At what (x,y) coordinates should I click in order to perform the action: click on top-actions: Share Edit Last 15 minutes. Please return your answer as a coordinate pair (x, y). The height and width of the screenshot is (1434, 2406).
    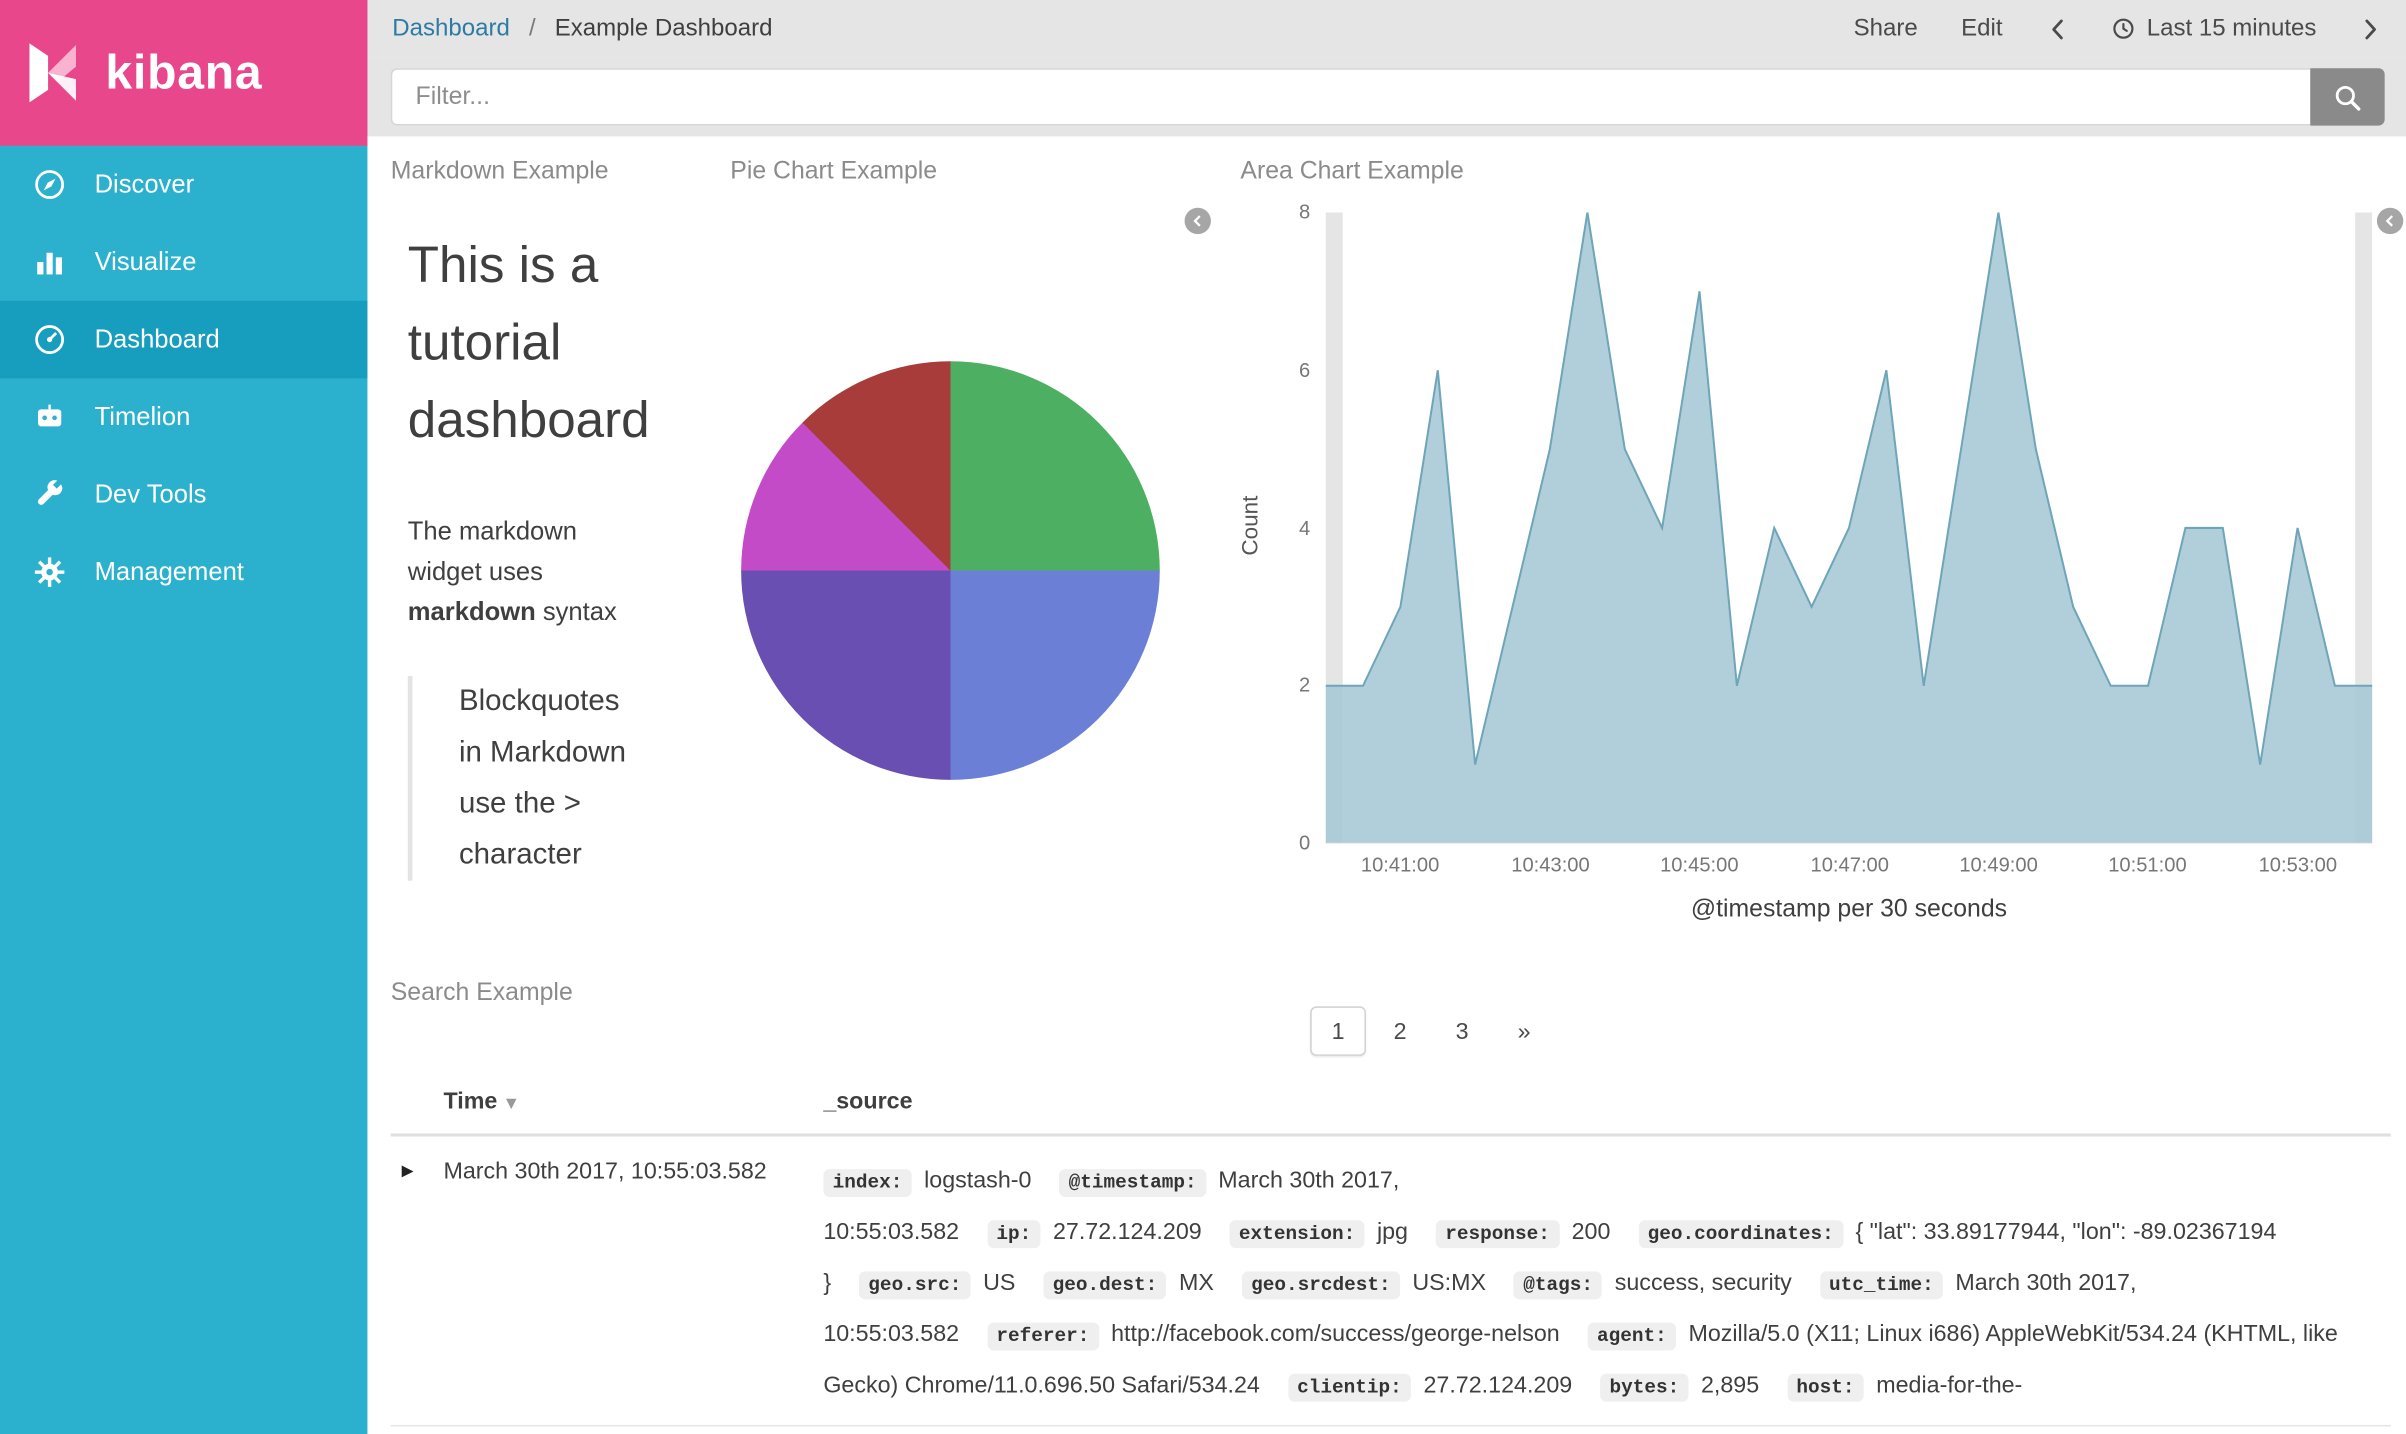
    Looking at the image, I should click on (2118, 29).